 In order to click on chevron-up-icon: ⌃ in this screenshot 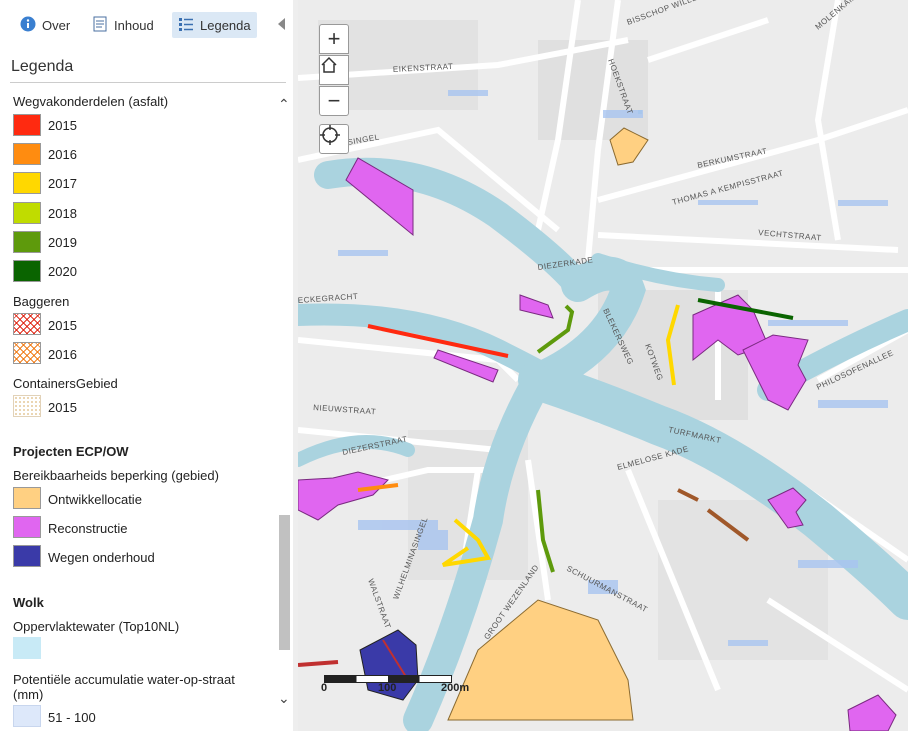, I will do `click(284, 104)`.